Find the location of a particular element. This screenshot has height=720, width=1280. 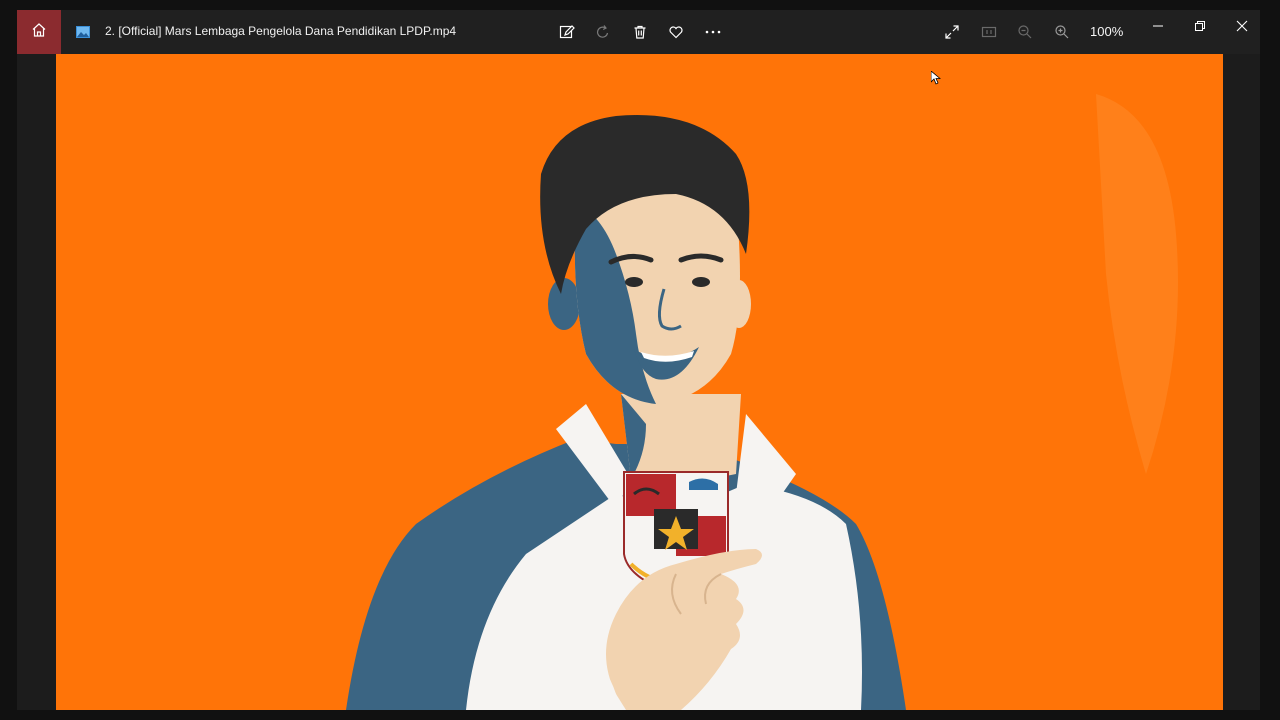

heart-icon is located at coordinates (676, 32).